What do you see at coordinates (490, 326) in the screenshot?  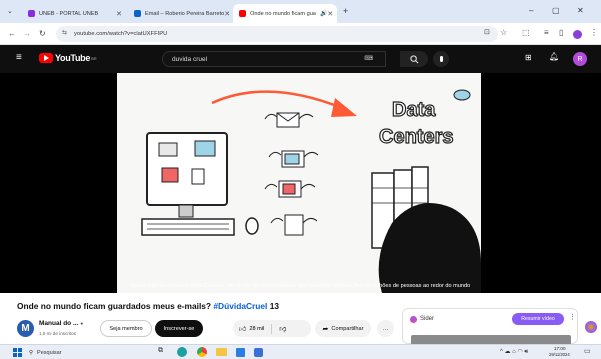 I see `sider-panel: Sider Resumir vídeo ⋮` at bounding box center [490, 326].